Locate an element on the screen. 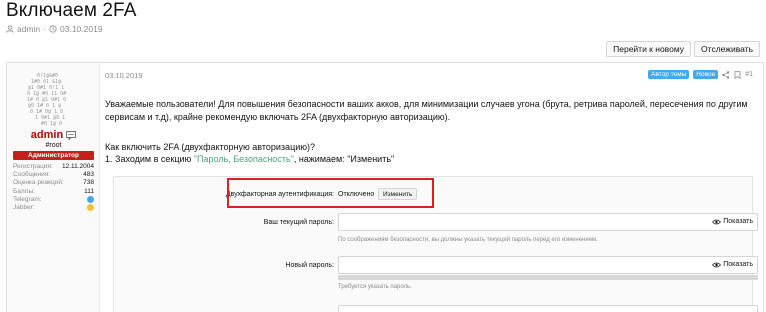 This screenshot has height=312, width=766. author-badge: Автор темы is located at coordinates (669, 74).